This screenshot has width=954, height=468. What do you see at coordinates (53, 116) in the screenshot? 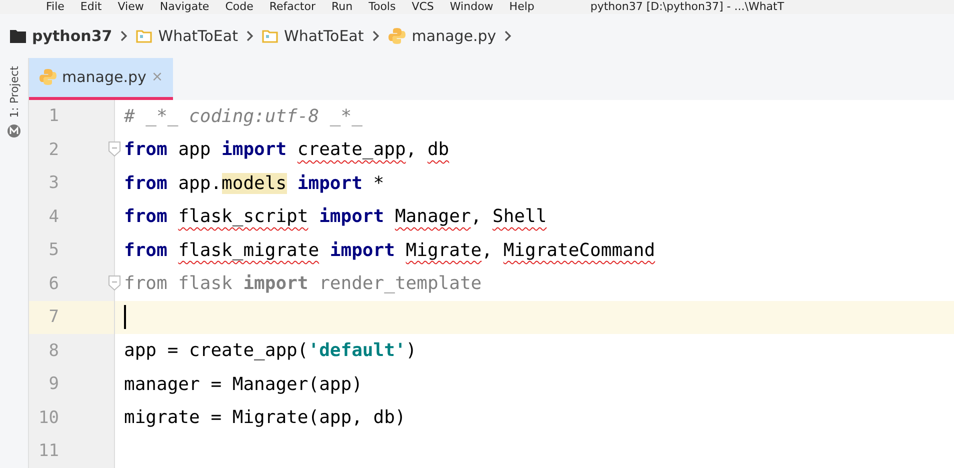
I see `line-number: 1` at bounding box center [53, 116].